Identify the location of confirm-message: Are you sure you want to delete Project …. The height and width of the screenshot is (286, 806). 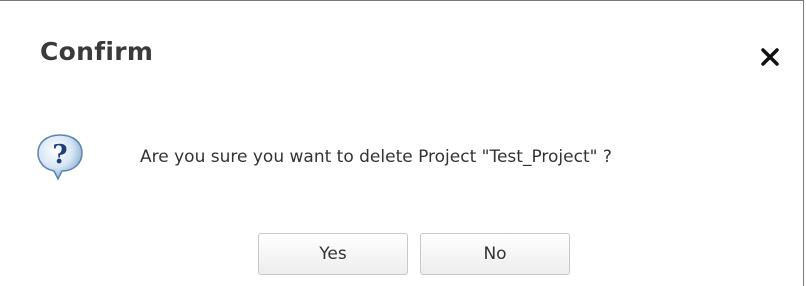
(376, 157).